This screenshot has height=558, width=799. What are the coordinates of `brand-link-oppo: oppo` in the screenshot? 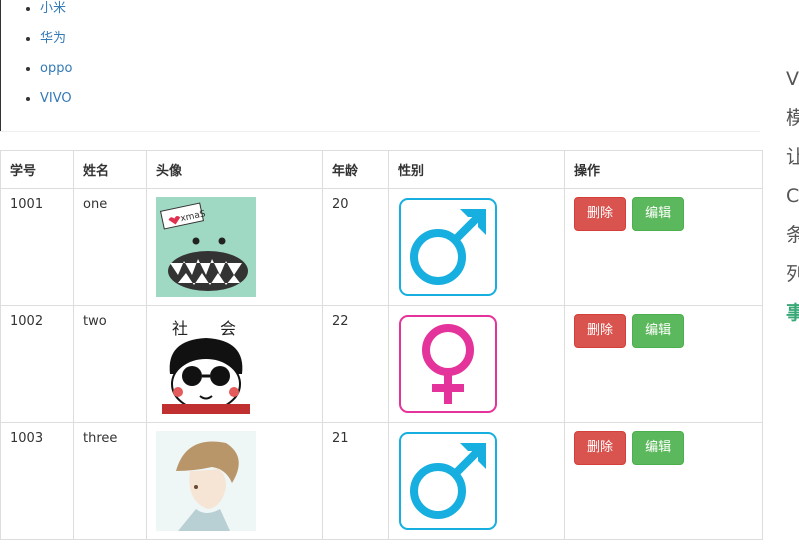 It's located at (56, 68).